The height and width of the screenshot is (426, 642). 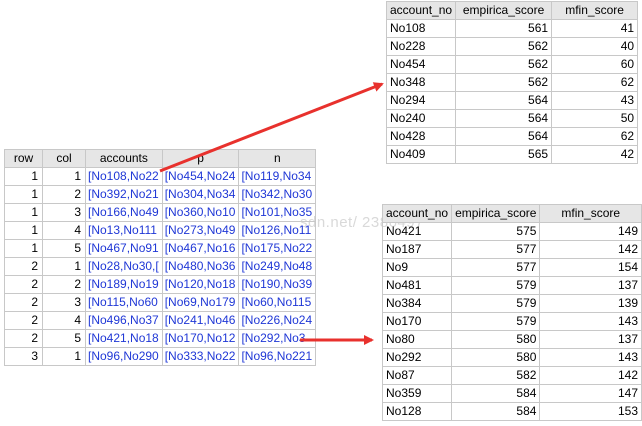 What do you see at coordinates (277, 320) in the screenshot?
I see `n-cell: [No226,No24` at bounding box center [277, 320].